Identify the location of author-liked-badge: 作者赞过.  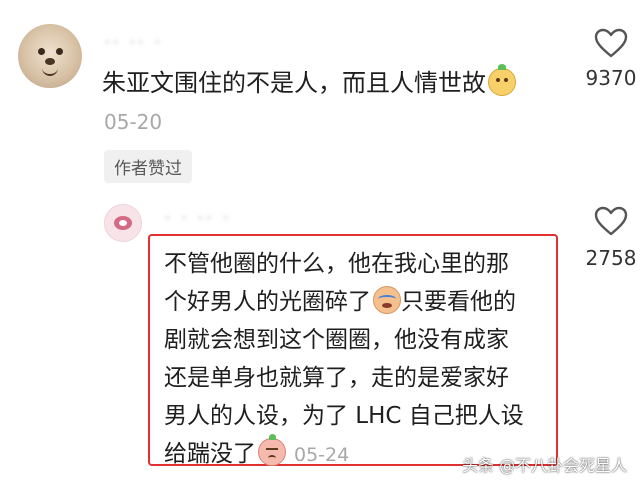
(148, 166).